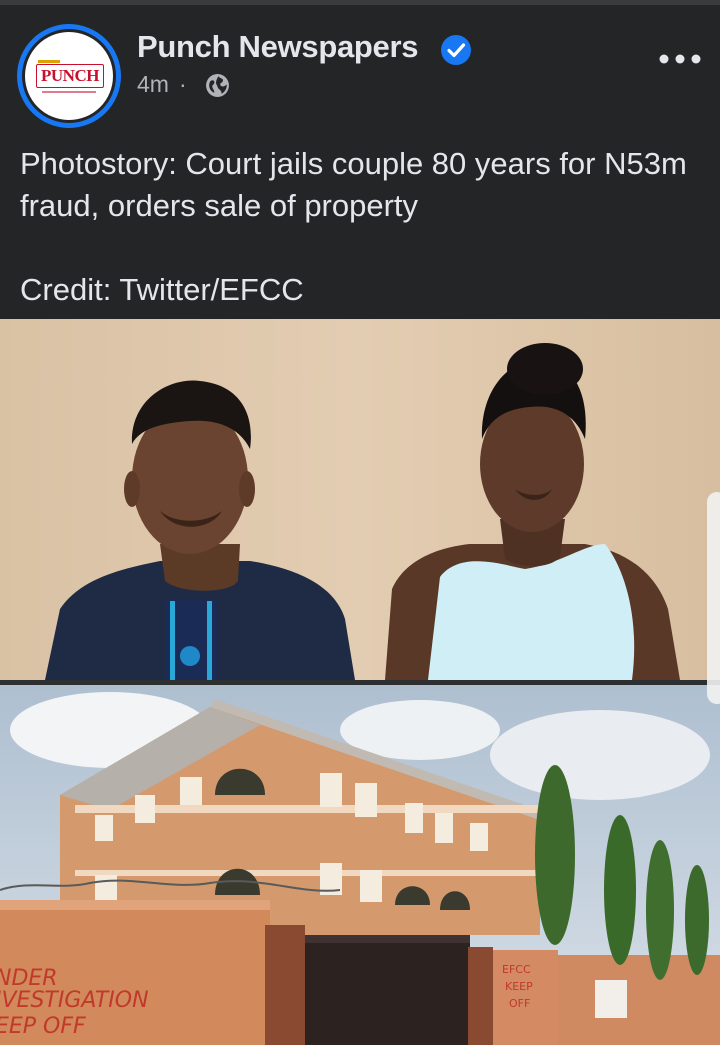 The width and height of the screenshot is (720, 1045). Describe the element at coordinates (516, 969) in the screenshot. I see `gate-text-1: EFCC` at that location.